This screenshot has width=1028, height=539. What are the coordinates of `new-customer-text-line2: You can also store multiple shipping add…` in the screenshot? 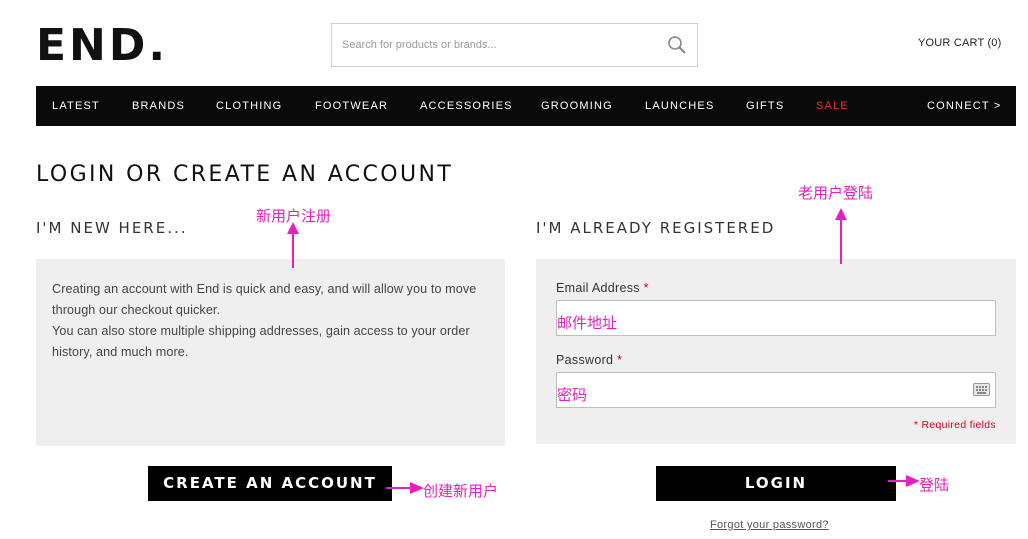 It's located at (261, 341).